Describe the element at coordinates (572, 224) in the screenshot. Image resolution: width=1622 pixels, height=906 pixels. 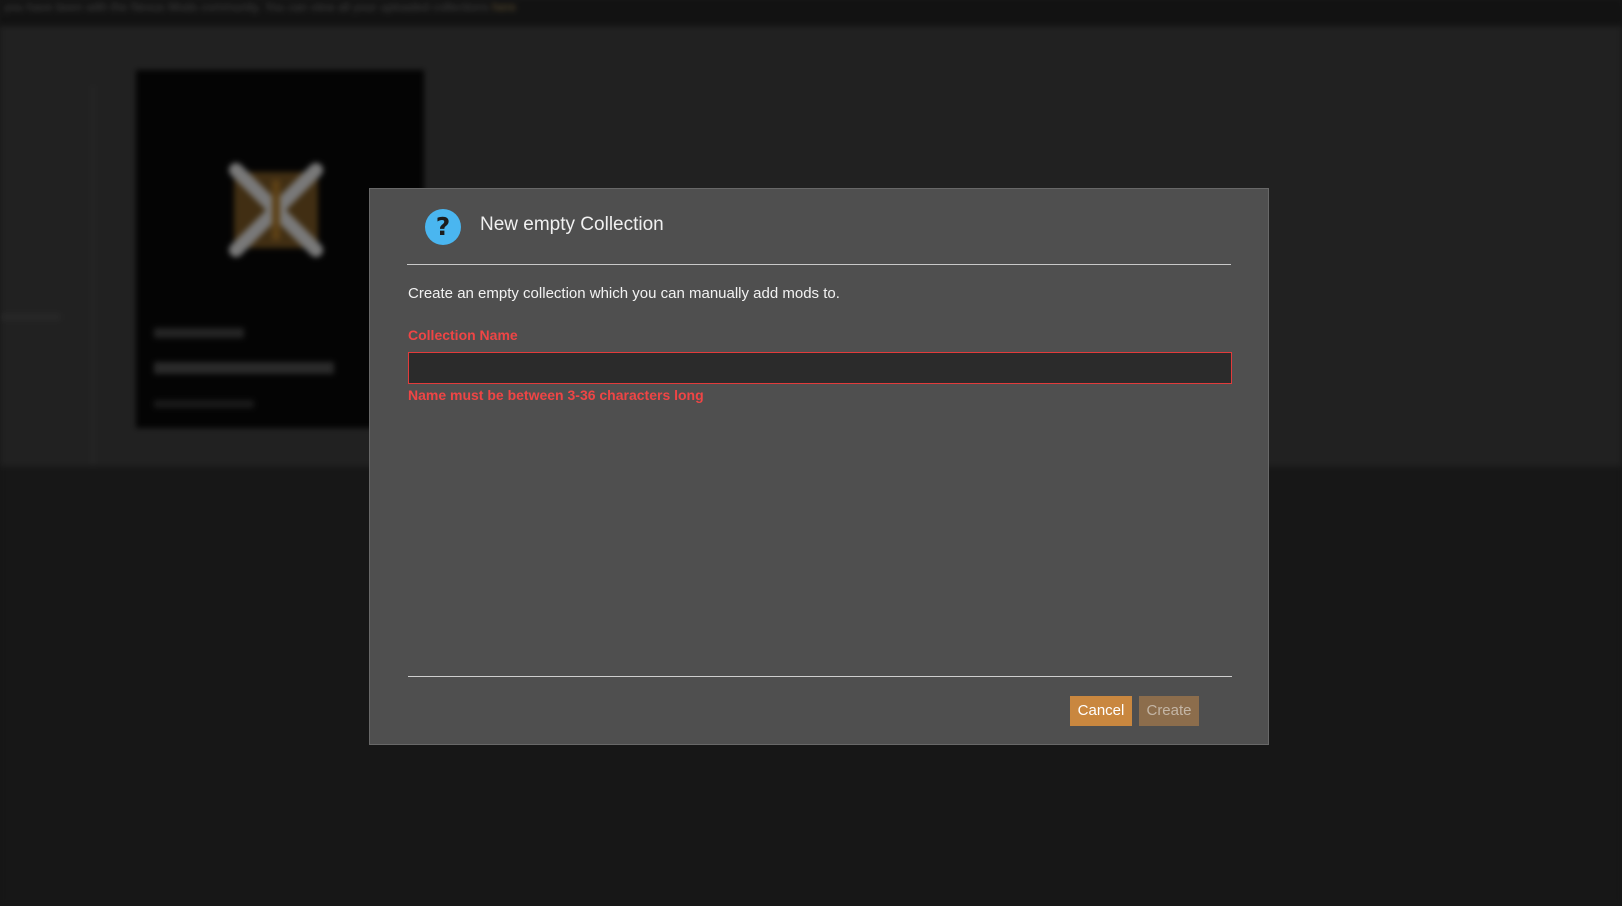
I see `dialog-title: New empty Collection` at that location.